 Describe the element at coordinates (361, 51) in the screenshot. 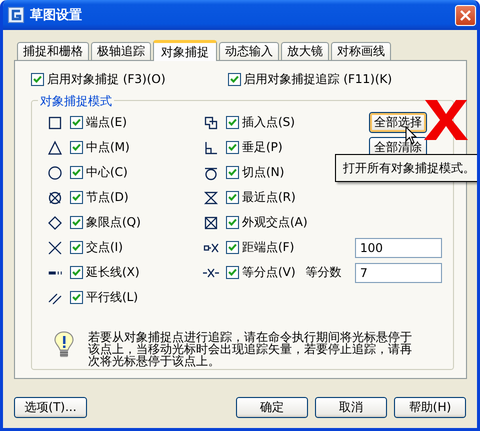

I see `tab: 对称画线` at that location.